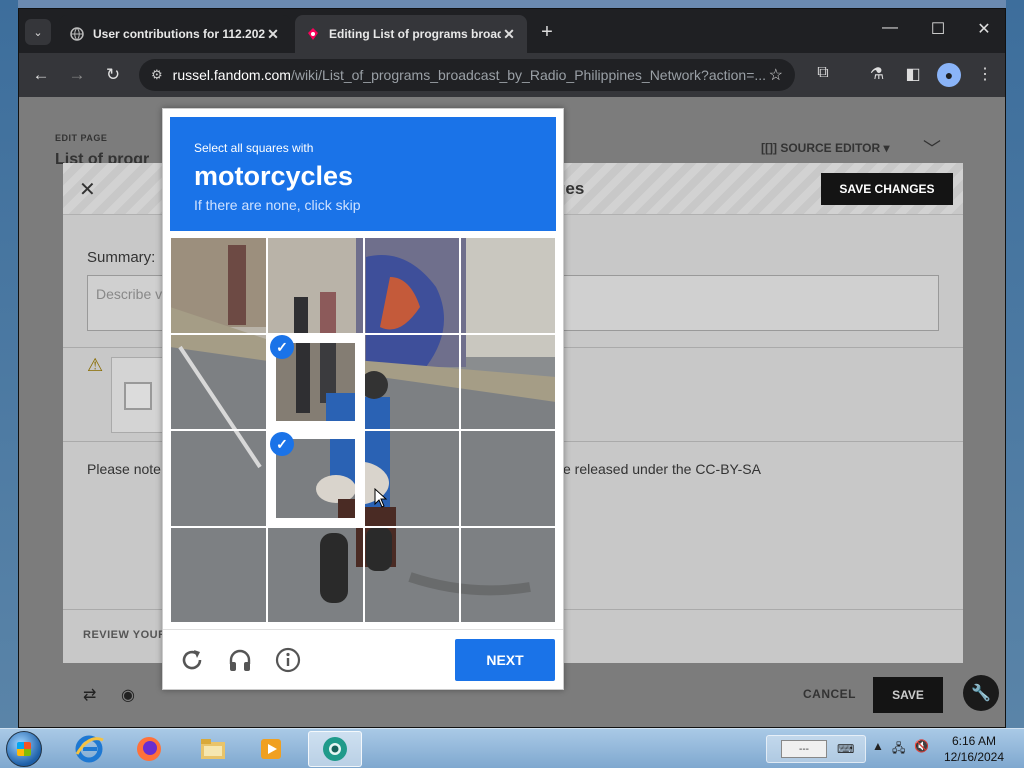  Describe the element at coordinates (192, 663) in the screenshot. I see `reload-challenge-icon` at that location.